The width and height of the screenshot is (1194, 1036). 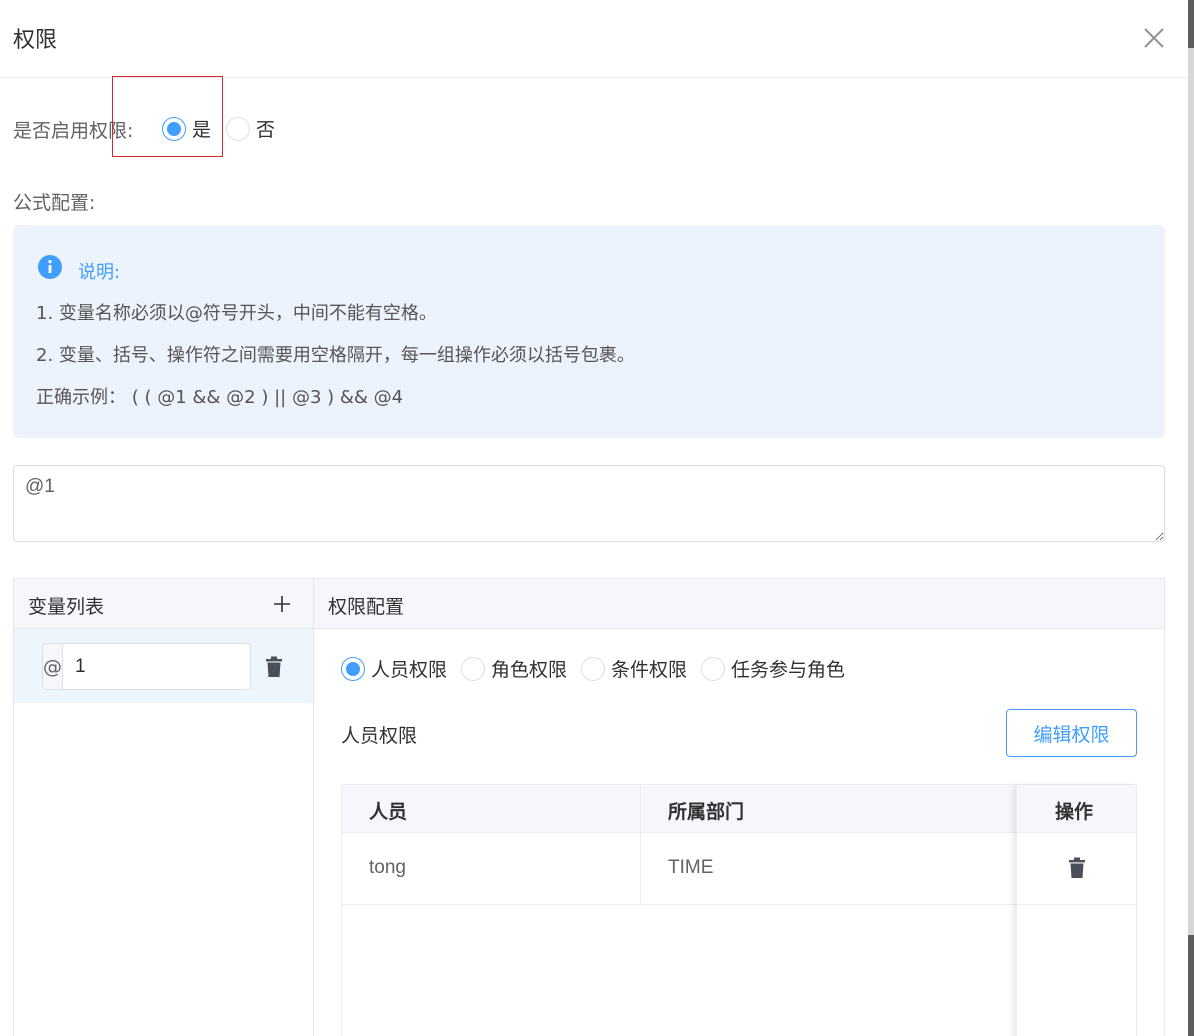 I want to click on permission-config-header: 权限配置, so click(x=739, y=604).